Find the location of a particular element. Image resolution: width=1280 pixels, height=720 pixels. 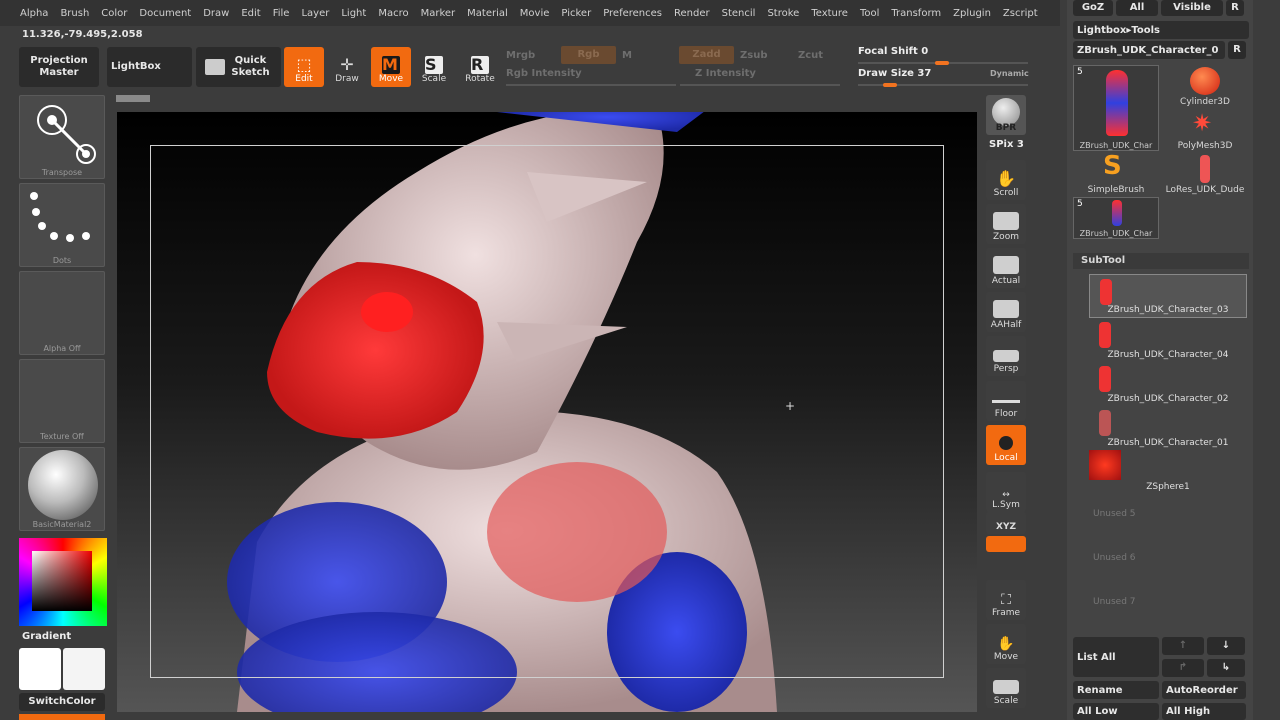

rotate-tool-button: R Rotate is located at coordinates (480, 67).